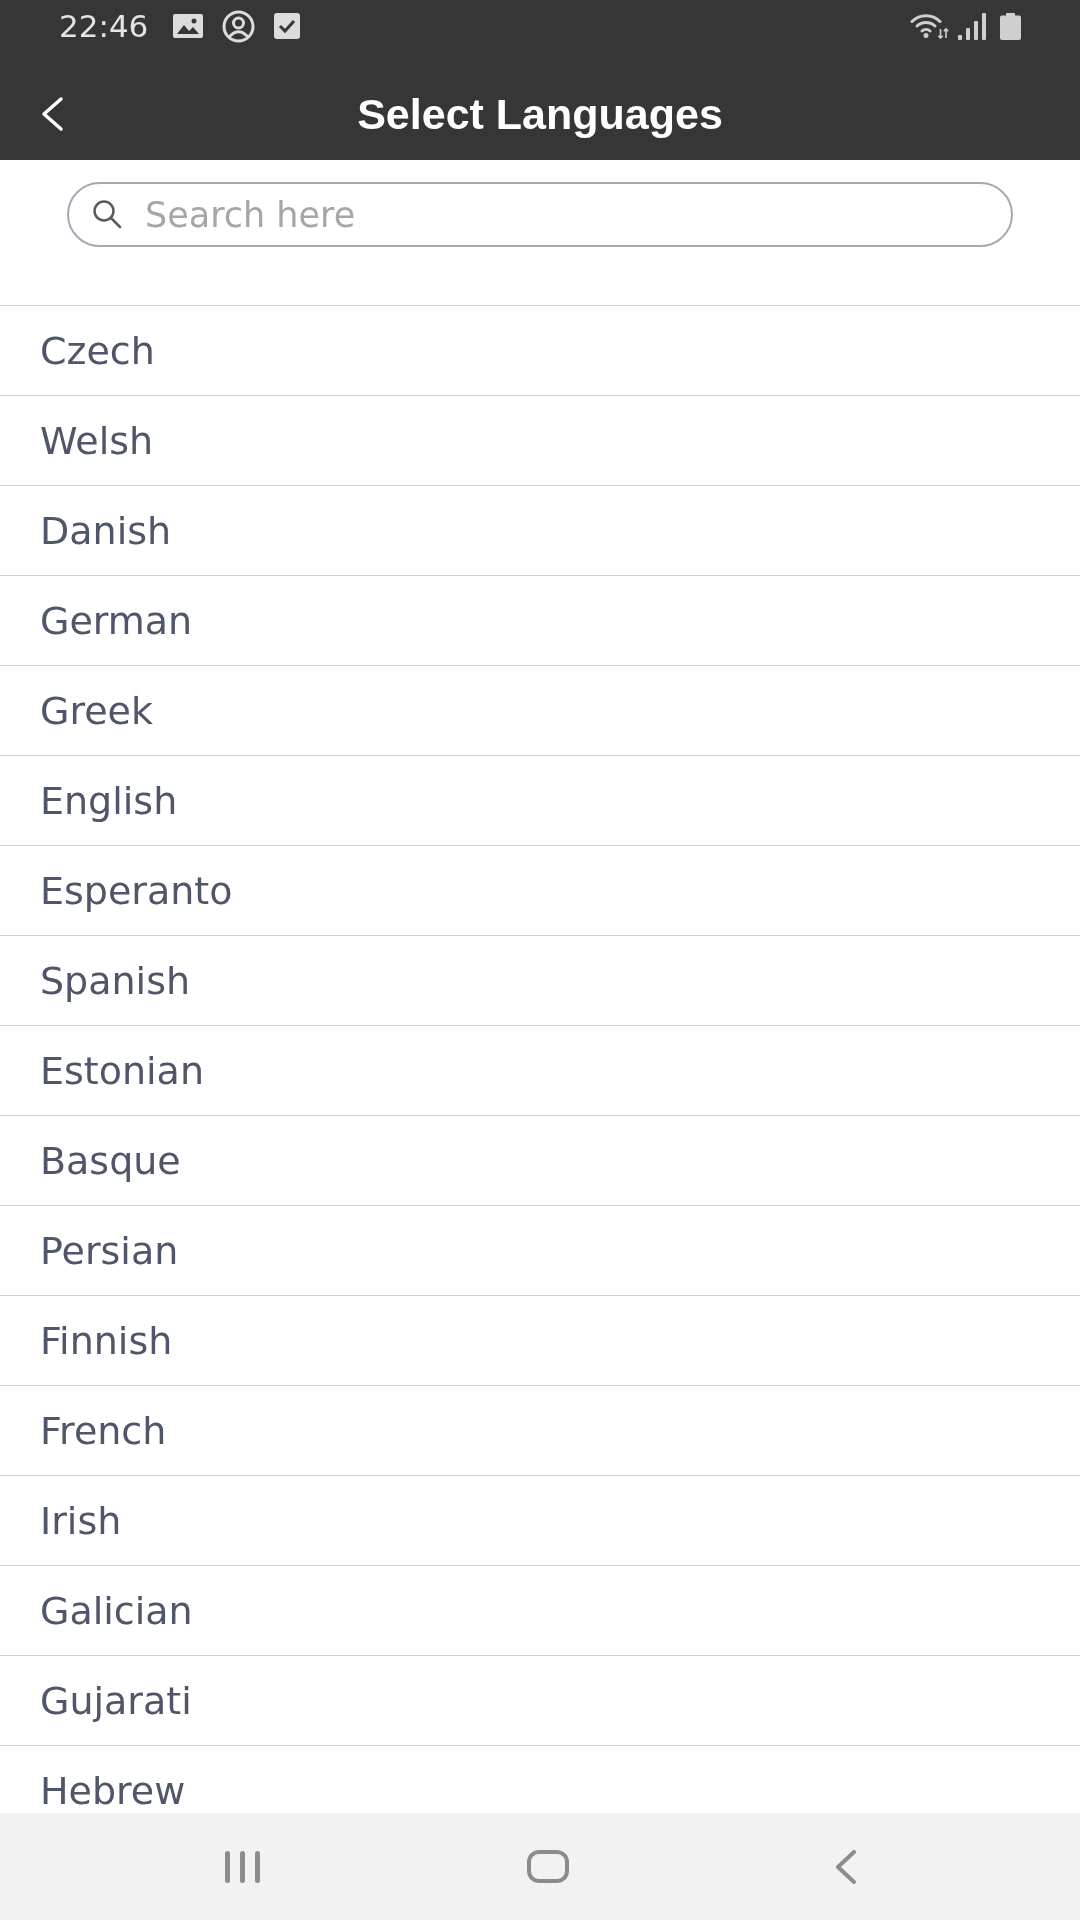 This screenshot has height=1920, width=1080. What do you see at coordinates (52, 114) in the screenshot?
I see `back-icon` at bounding box center [52, 114].